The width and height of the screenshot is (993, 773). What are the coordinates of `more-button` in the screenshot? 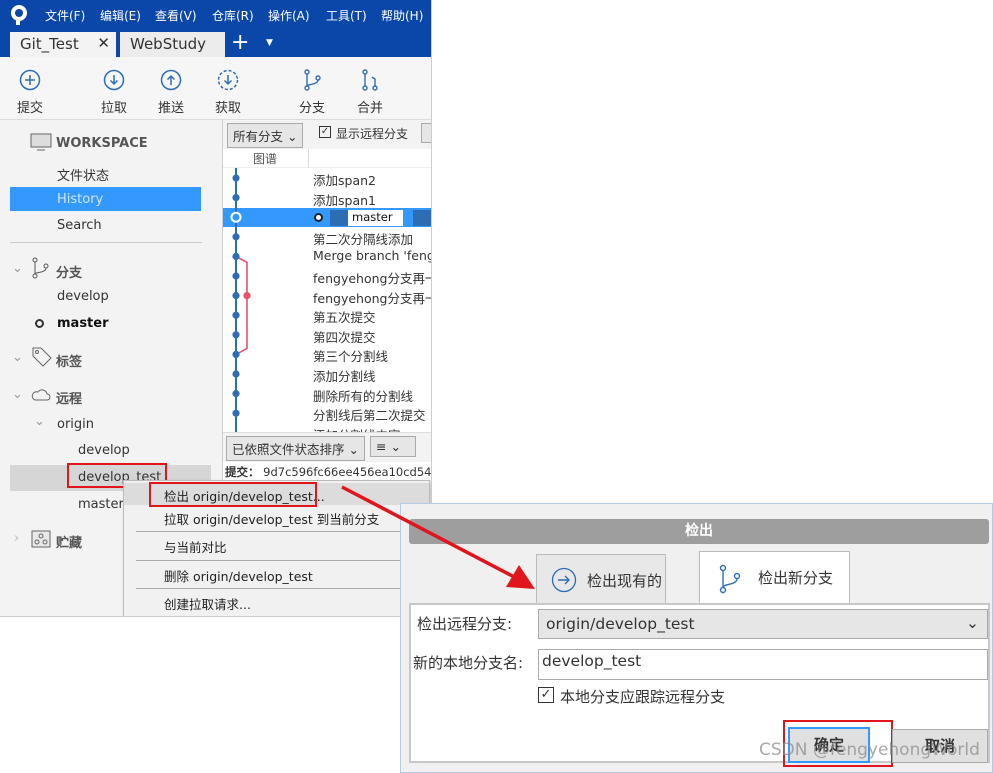 It's located at (426, 133).